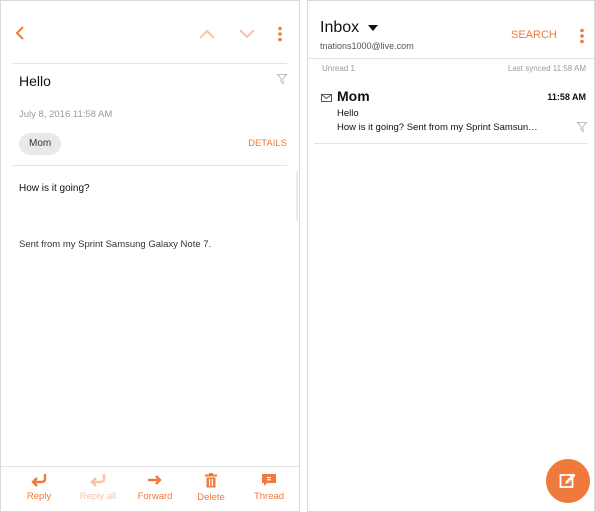 The image size is (595, 512). Describe the element at coordinates (211, 497) in the screenshot. I see `delete-label: Delete` at that location.